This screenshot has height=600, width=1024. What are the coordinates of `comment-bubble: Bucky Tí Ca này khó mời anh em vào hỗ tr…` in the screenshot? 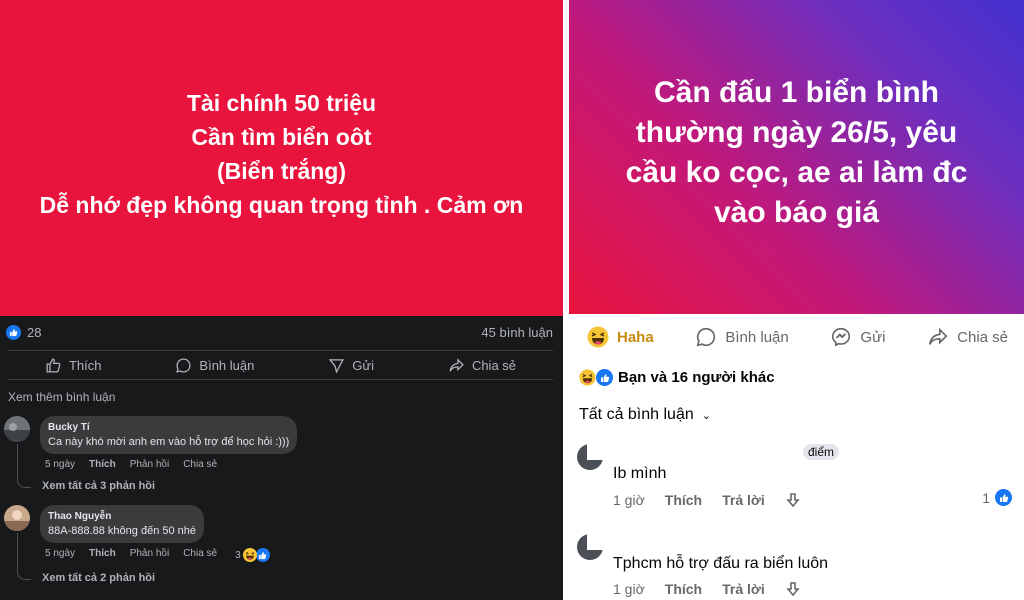 It's located at (169, 435).